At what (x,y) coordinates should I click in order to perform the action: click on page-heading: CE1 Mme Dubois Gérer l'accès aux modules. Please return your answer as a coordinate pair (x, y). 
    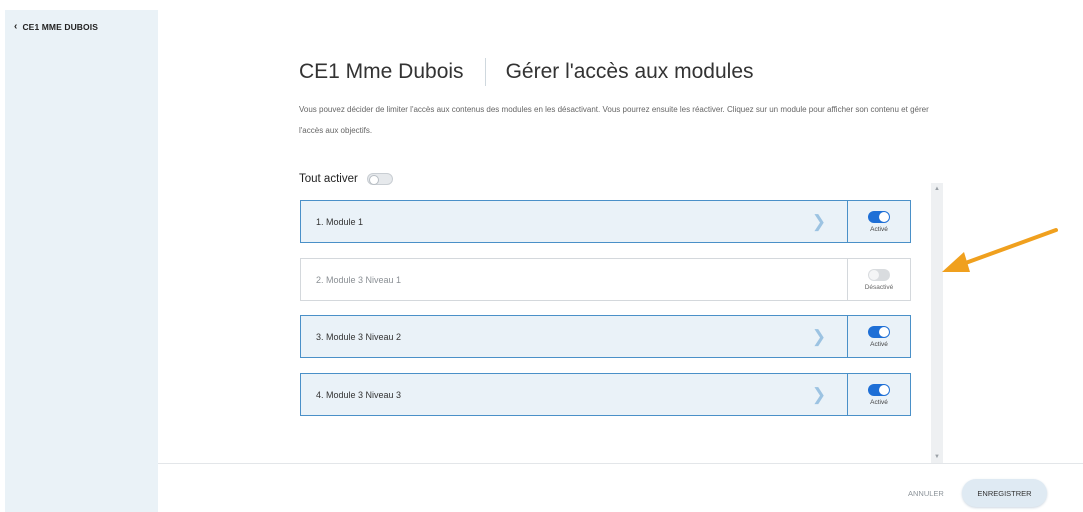
    Looking at the image, I should click on (526, 72).